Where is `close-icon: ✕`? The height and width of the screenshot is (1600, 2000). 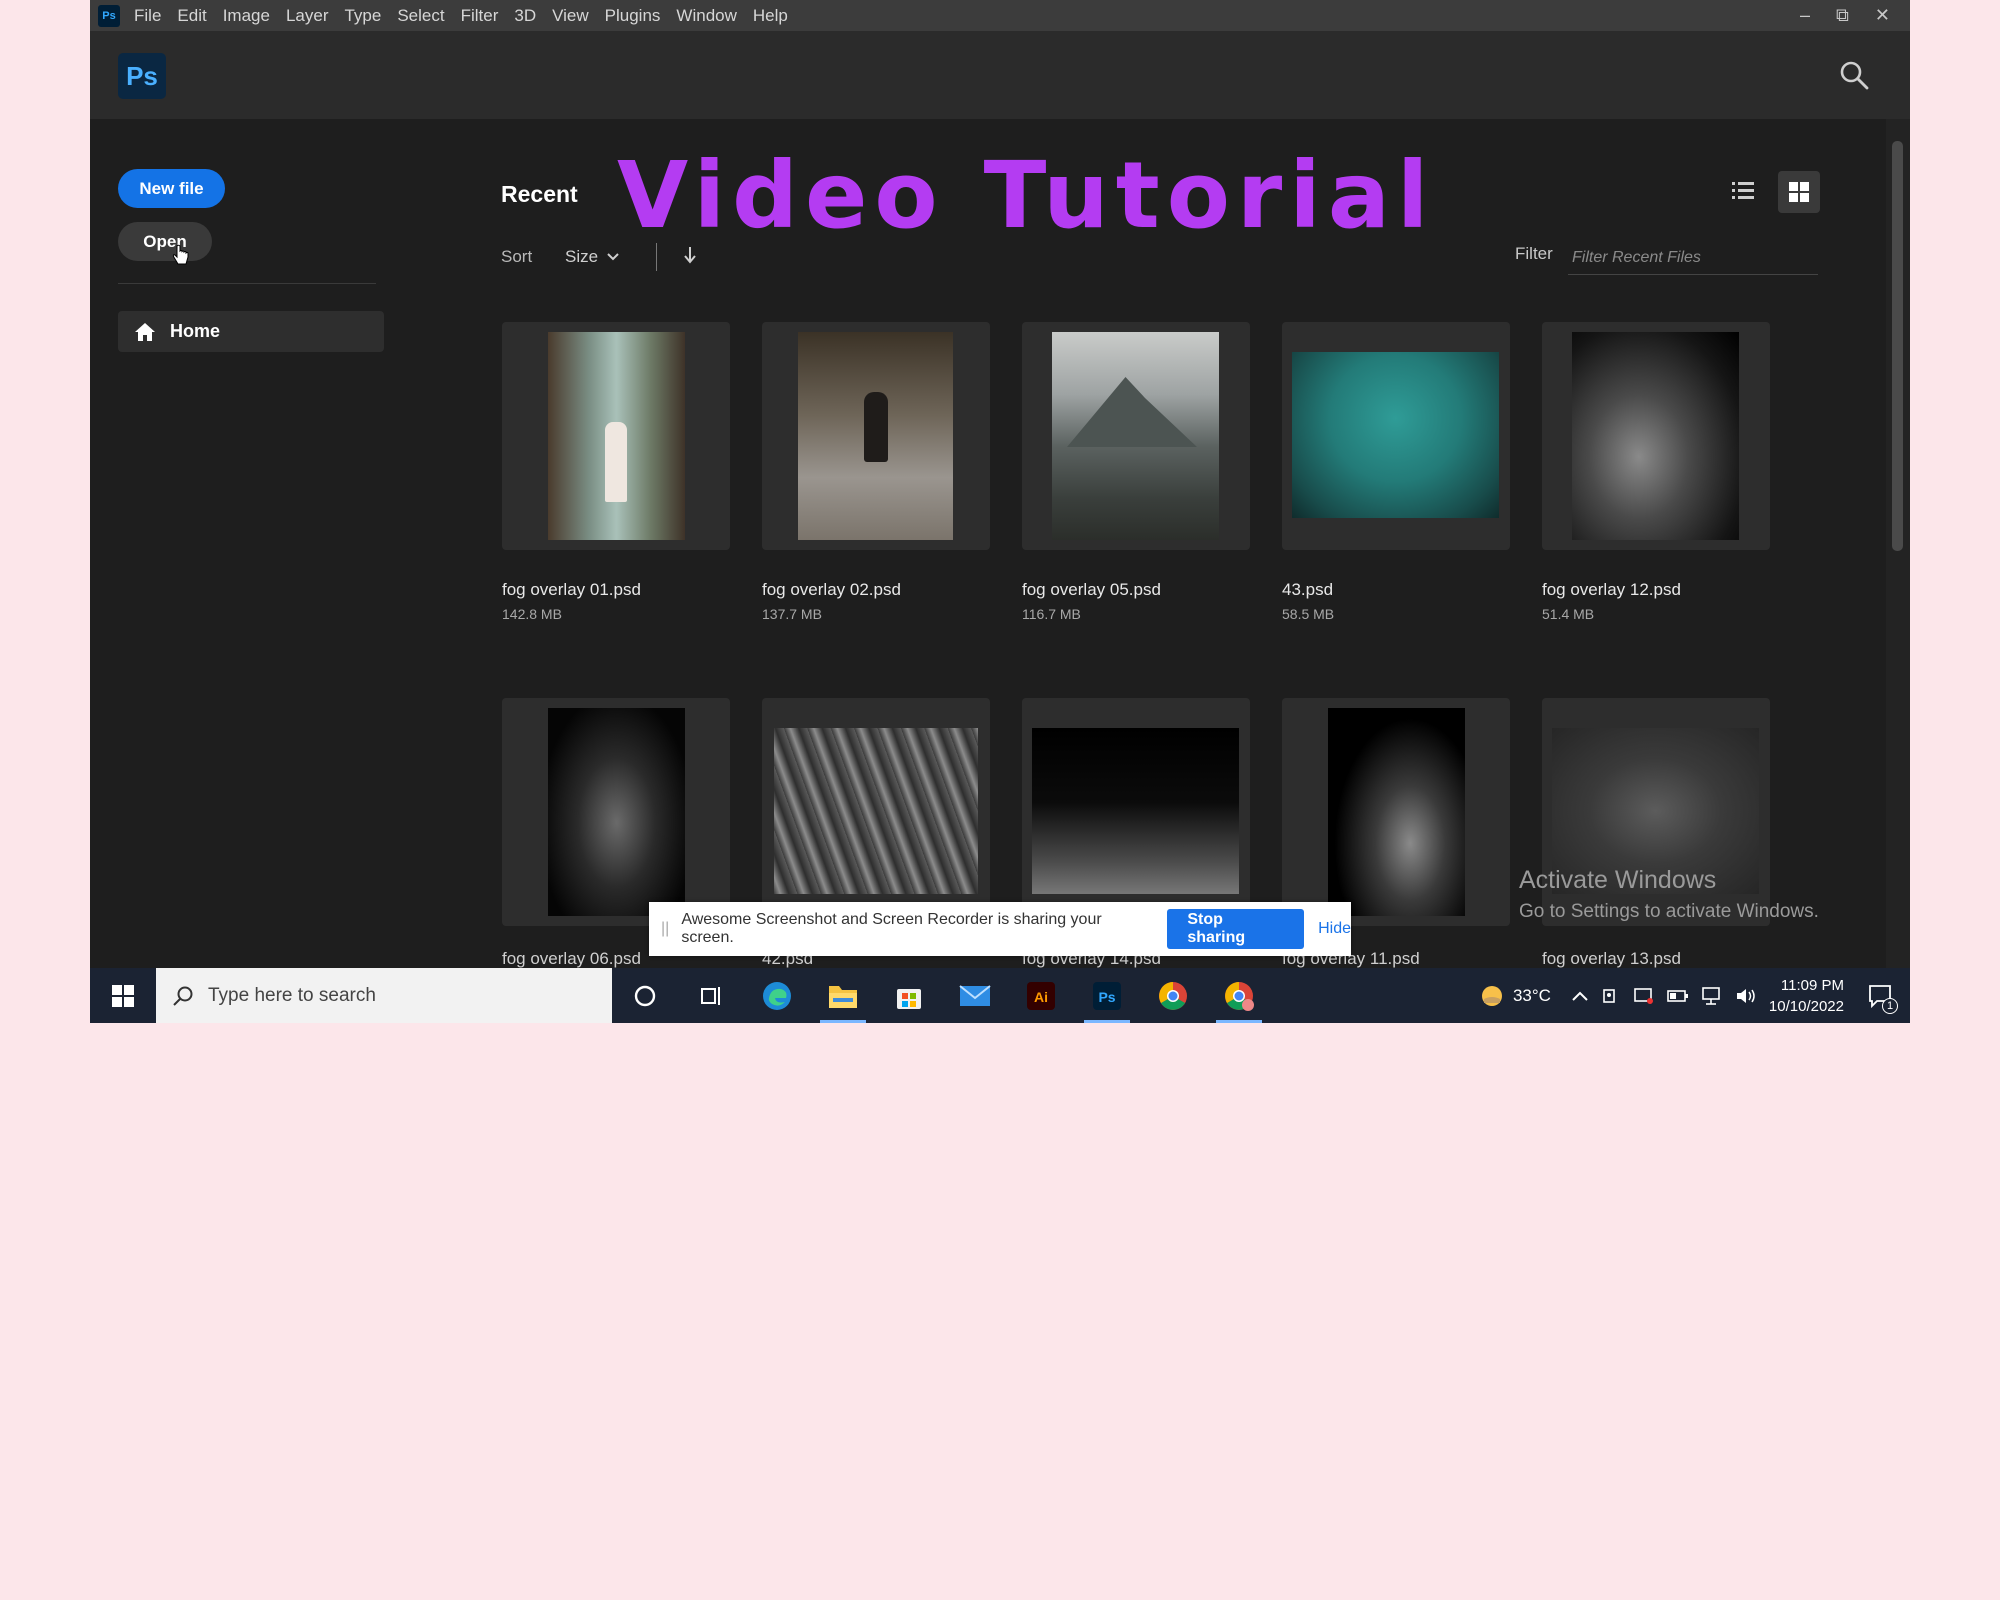 close-icon: ✕ is located at coordinates (1882, 15).